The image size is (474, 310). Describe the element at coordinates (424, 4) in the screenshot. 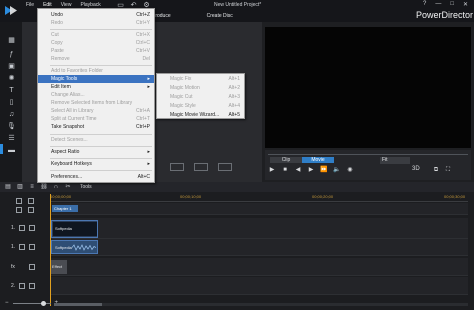

I see `help-icon: ?` at that location.